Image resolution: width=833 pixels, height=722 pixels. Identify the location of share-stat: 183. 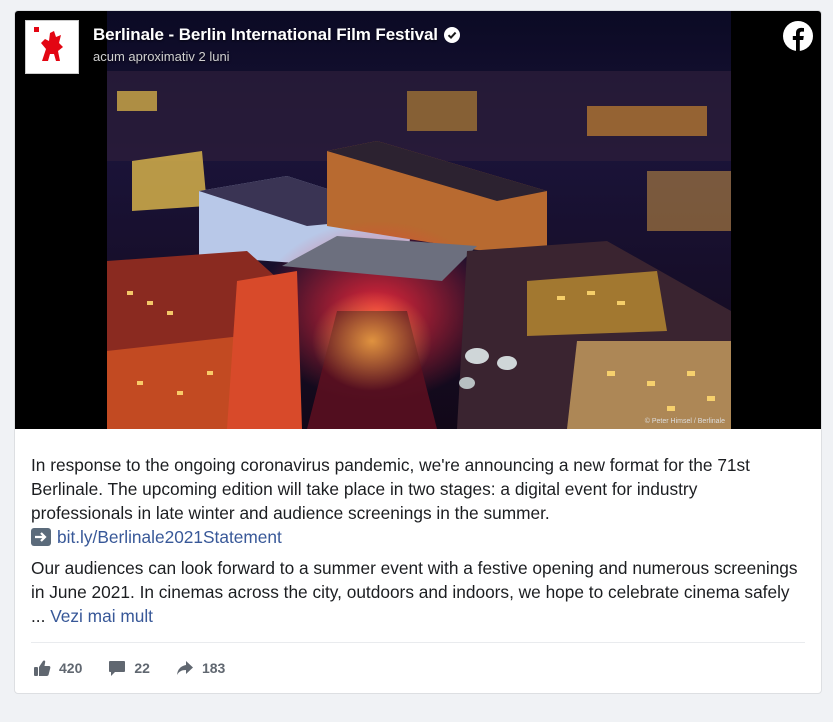
(200, 668).